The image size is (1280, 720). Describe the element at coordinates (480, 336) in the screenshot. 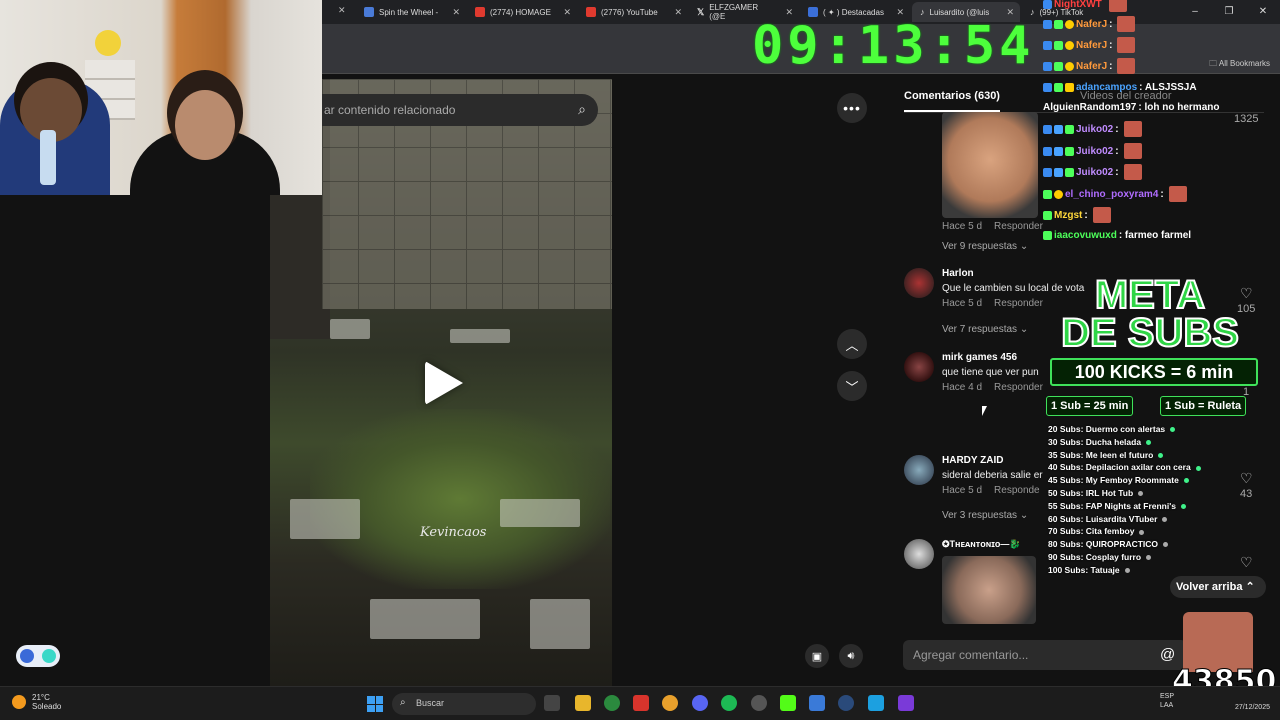

I see `video-debris` at that location.